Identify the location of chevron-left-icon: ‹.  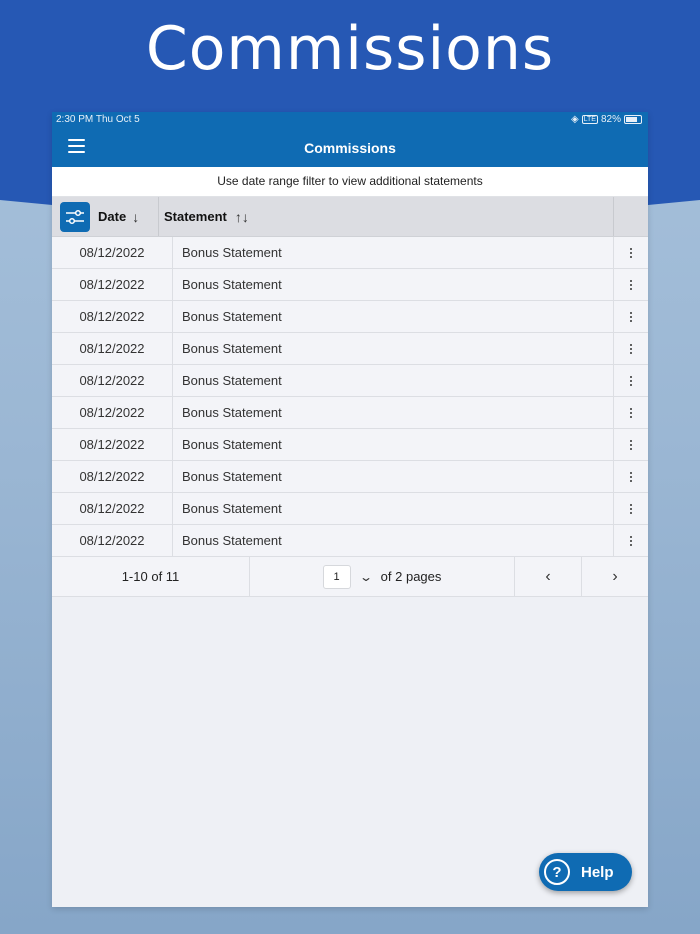
(548, 576).